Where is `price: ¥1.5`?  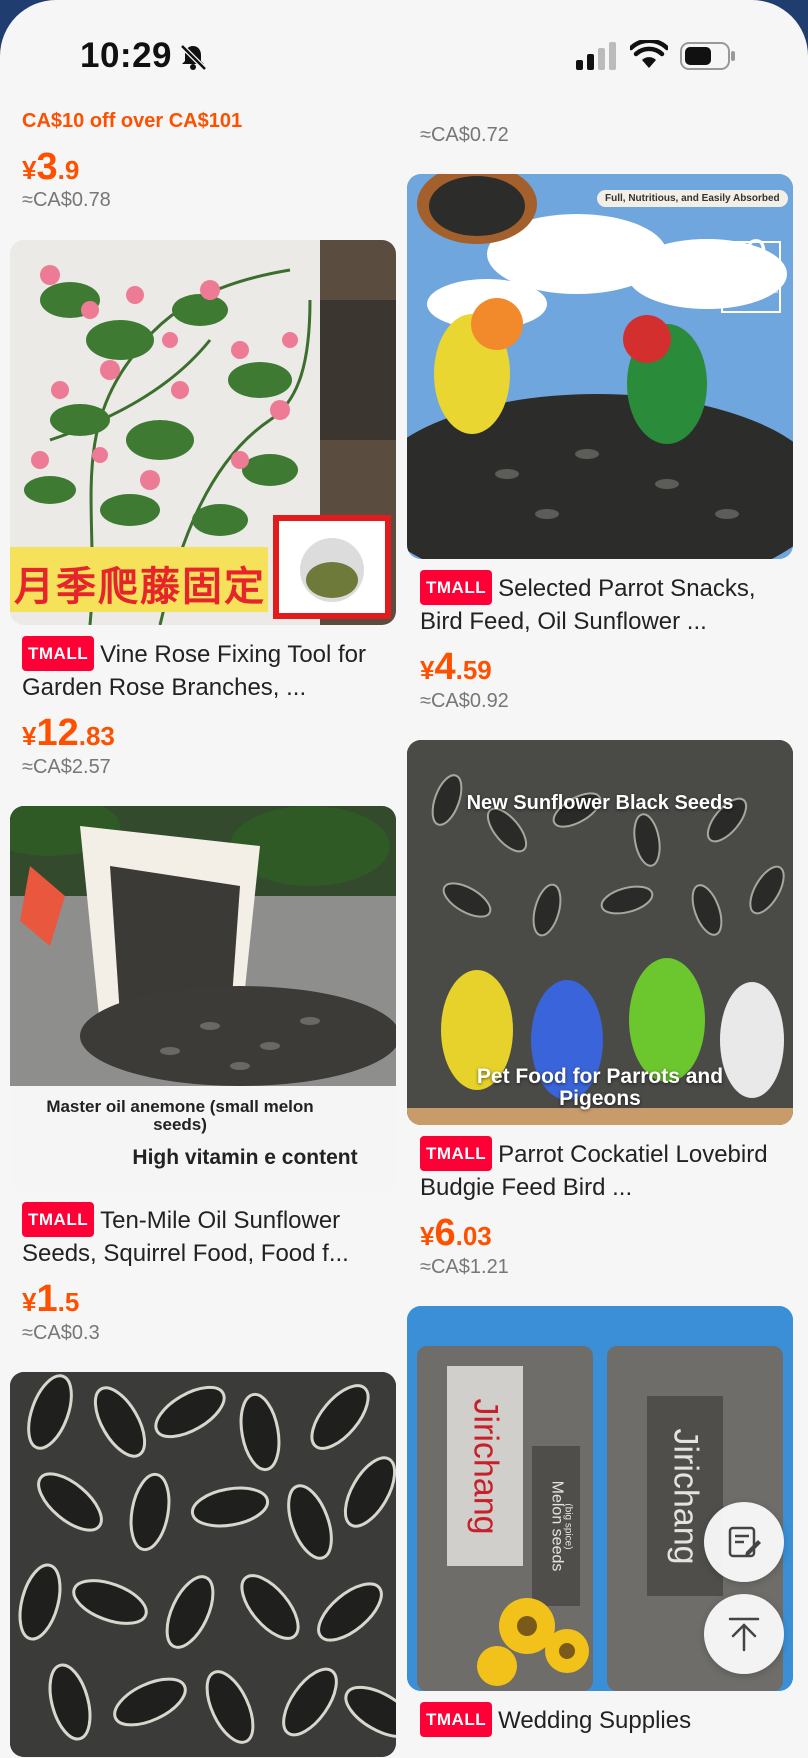 price: ¥1.5 is located at coordinates (51, 1299).